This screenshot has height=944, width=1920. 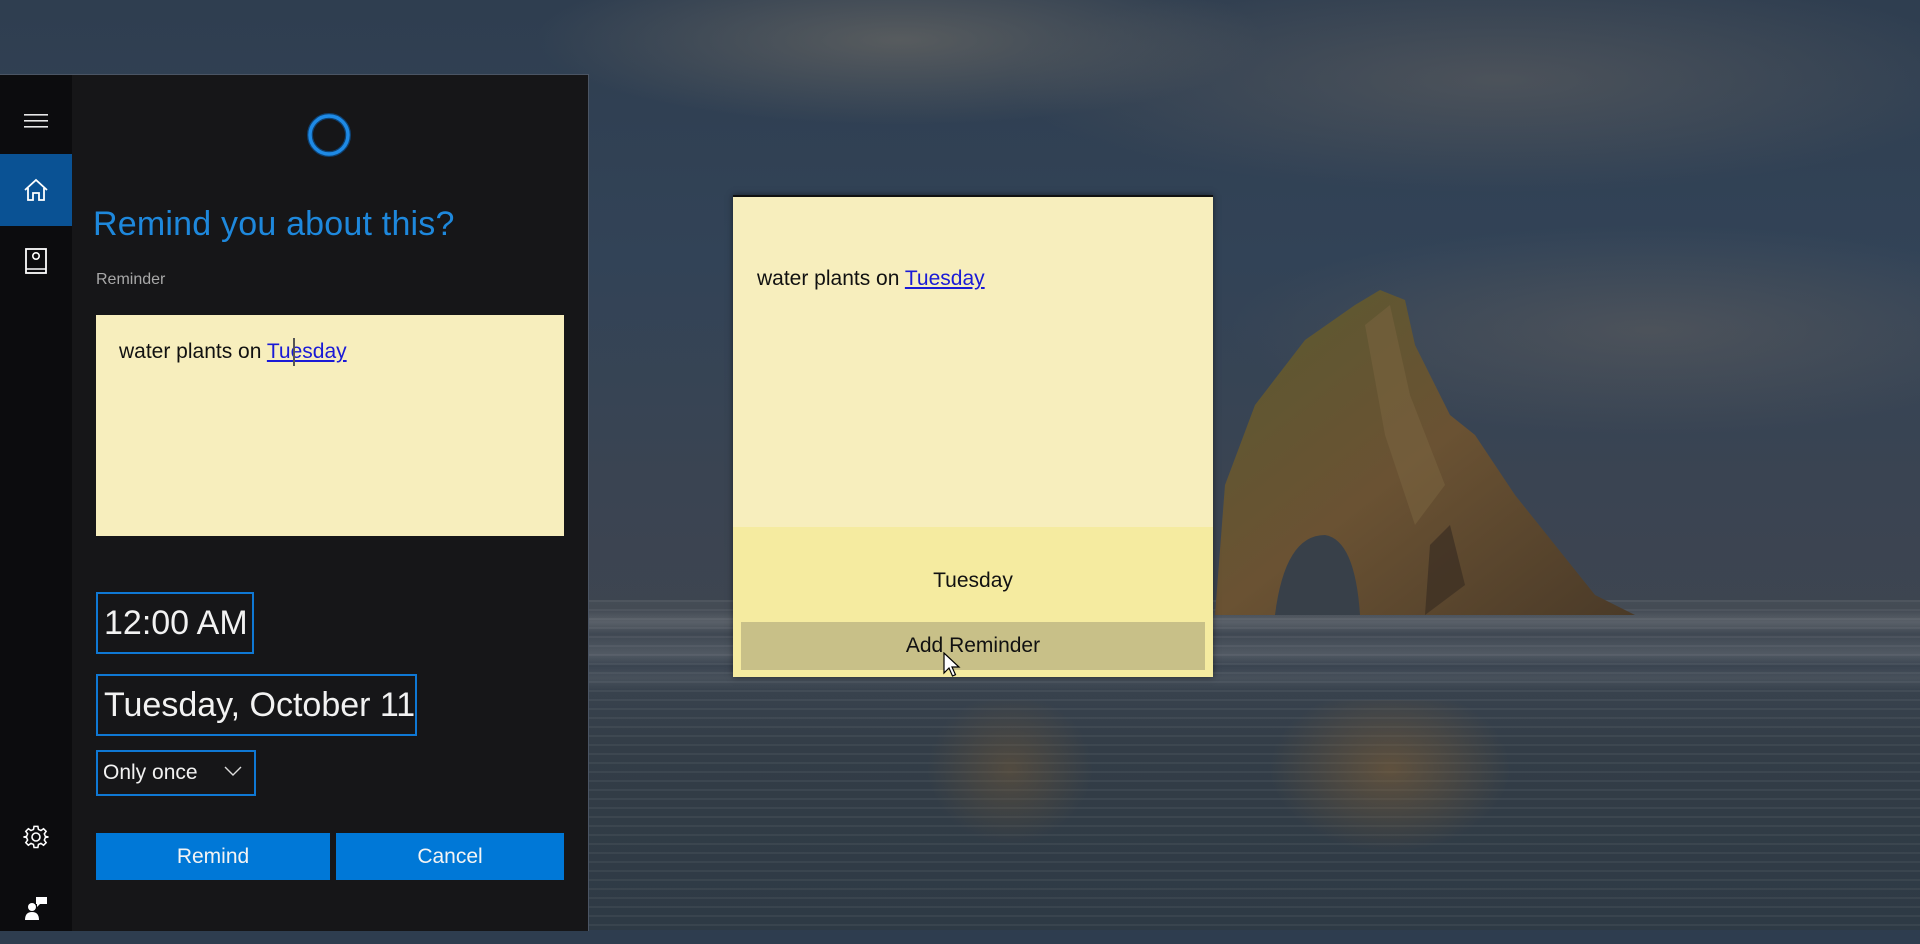 What do you see at coordinates (952, 664) in the screenshot?
I see `mouse-pointer-icon` at bounding box center [952, 664].